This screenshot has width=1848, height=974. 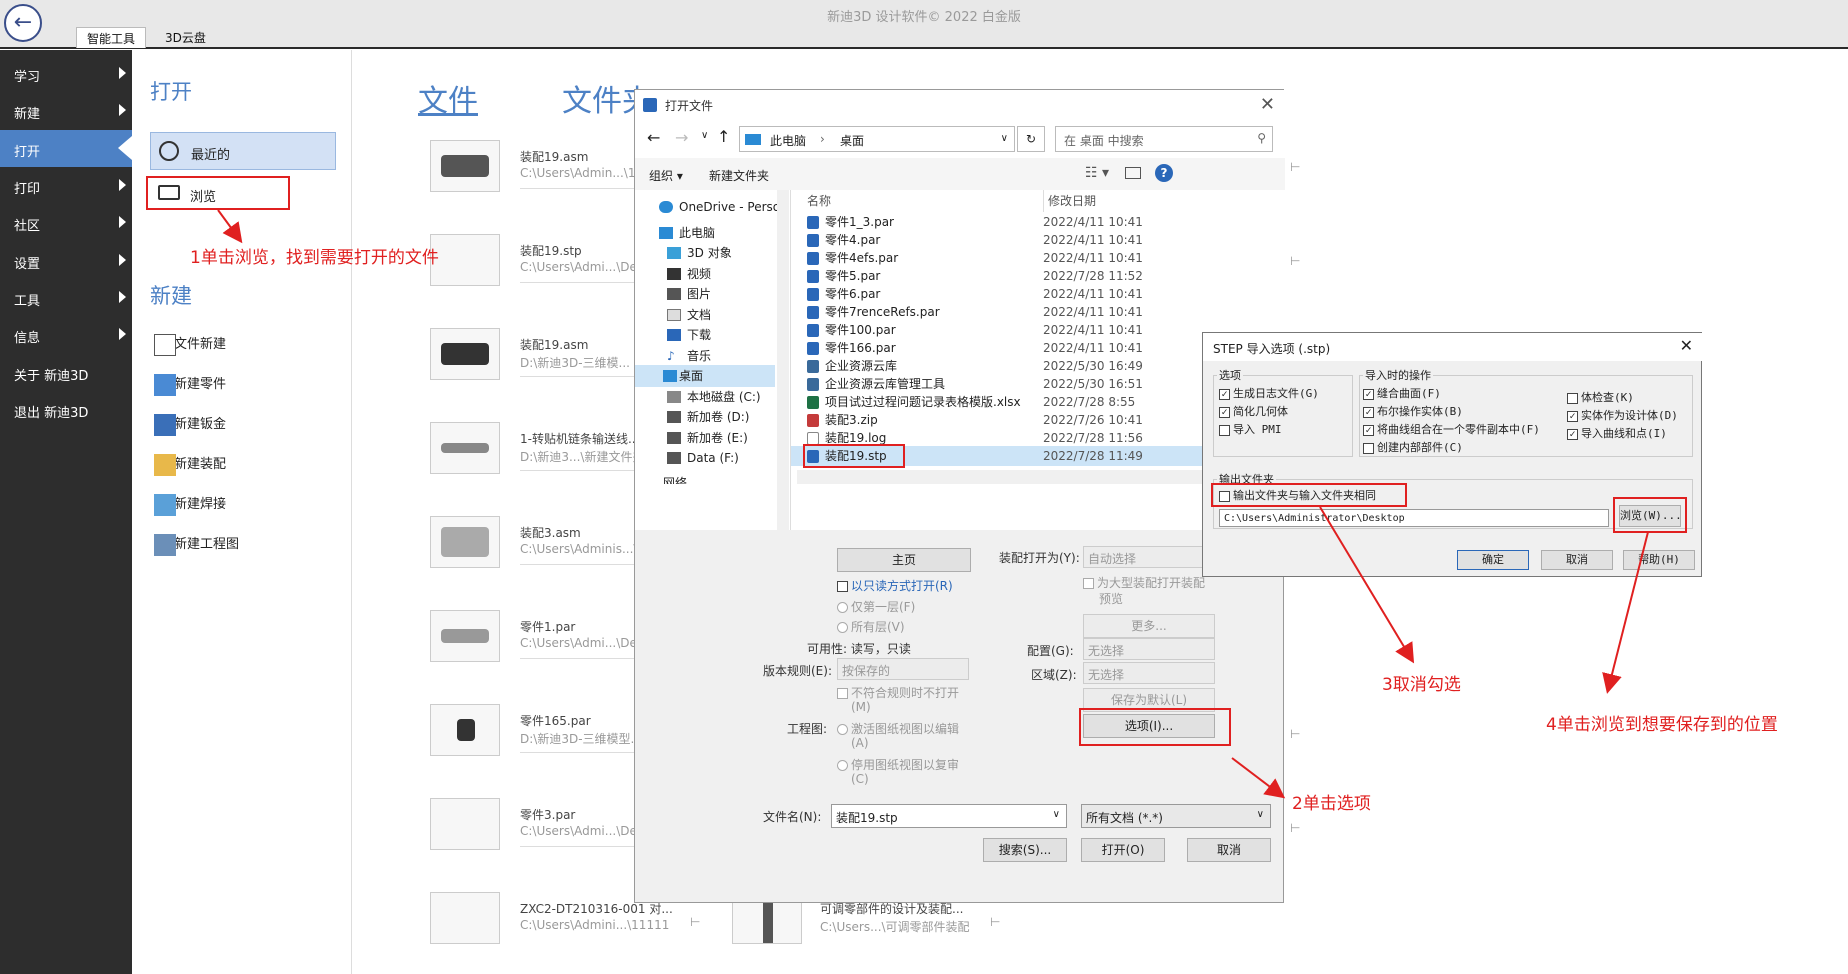 I want to click on arrow-step2, so click(x=1258, y=778).